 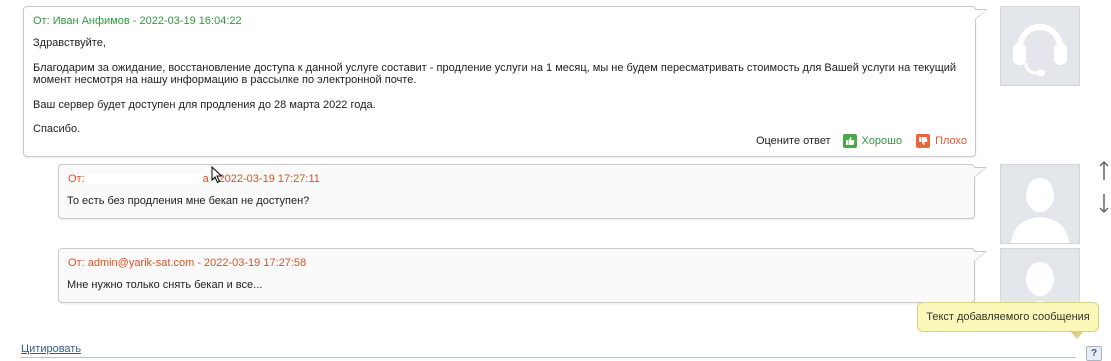 I want to click on thumbs-up-icon, so click(x=849, y=141).